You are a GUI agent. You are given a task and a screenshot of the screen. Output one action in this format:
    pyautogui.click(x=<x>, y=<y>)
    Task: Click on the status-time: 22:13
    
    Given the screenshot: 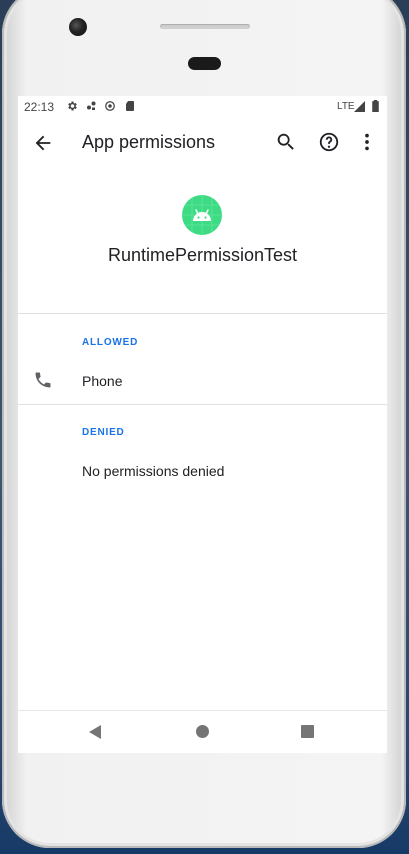 What is the action you would take?
    pyautogui.click(x=39, y=107)
    